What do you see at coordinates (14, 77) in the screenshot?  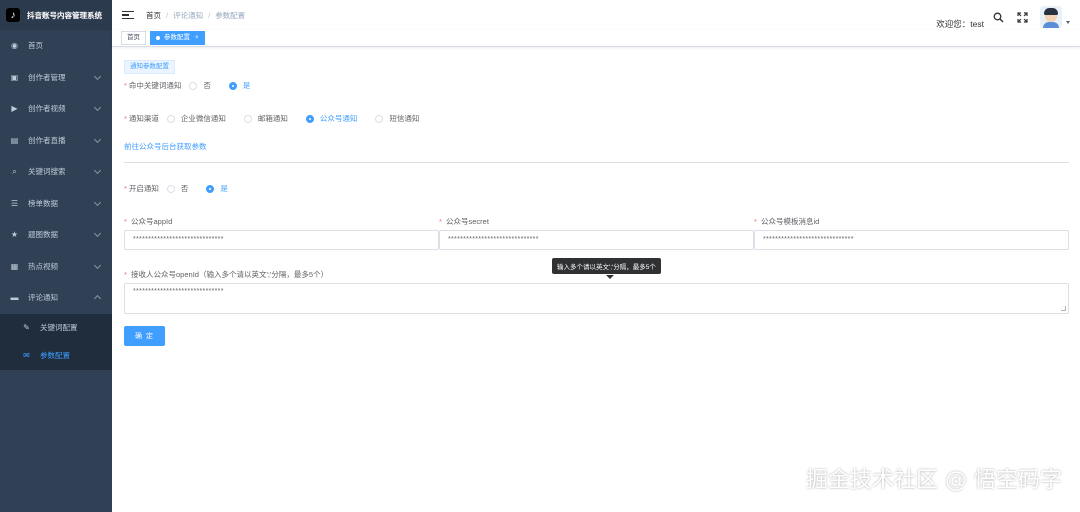 I see `creator-manage-icon: ▣` at bounding box center [14, 77].